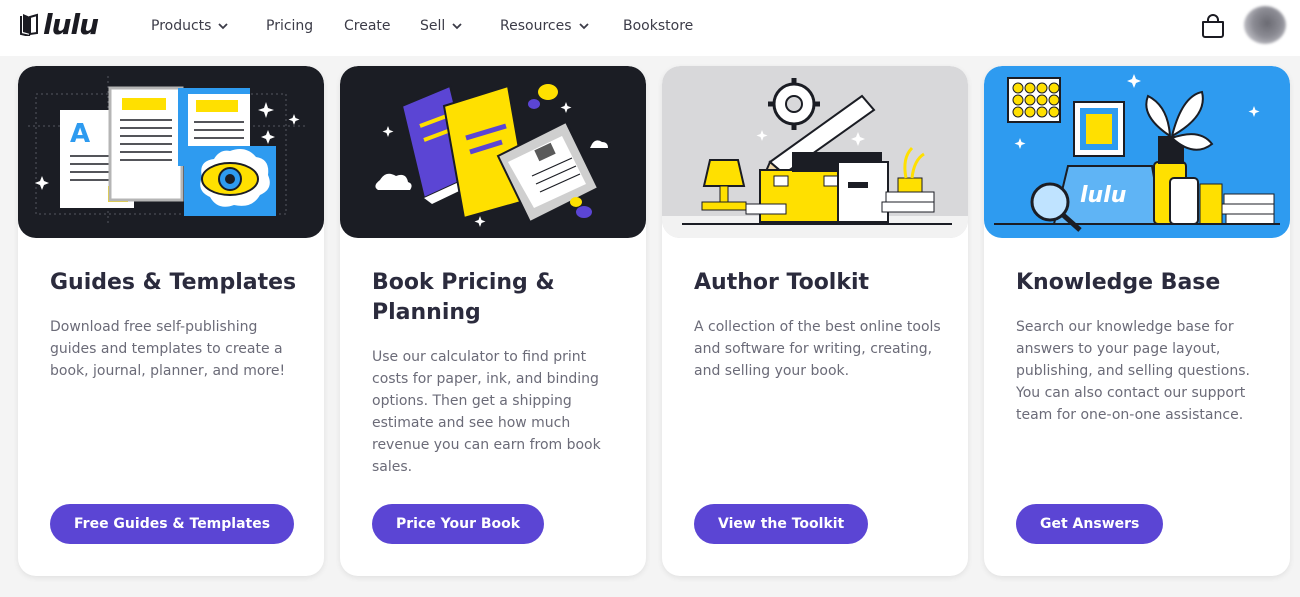 Image resolution: width=1300 pixels, height=597 pixels. I want to click on svg-text: A, so click(80, 134).